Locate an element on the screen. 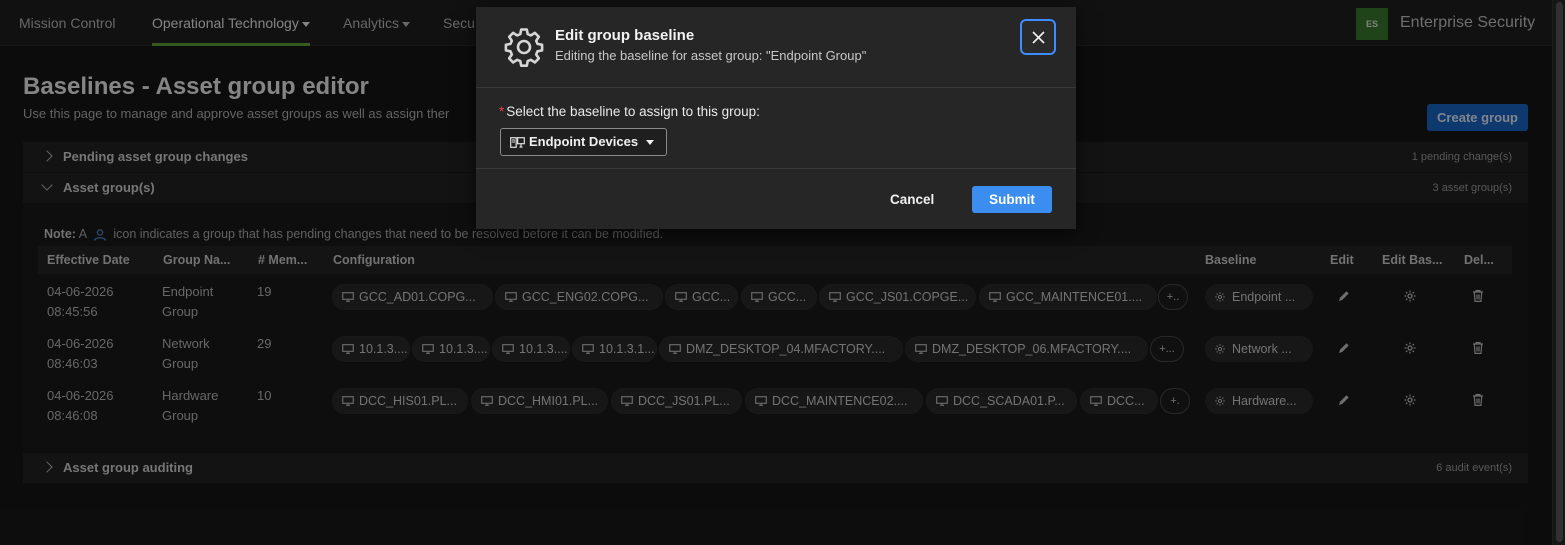  cancel-button: Cancel is located at coordinates (912, 199).